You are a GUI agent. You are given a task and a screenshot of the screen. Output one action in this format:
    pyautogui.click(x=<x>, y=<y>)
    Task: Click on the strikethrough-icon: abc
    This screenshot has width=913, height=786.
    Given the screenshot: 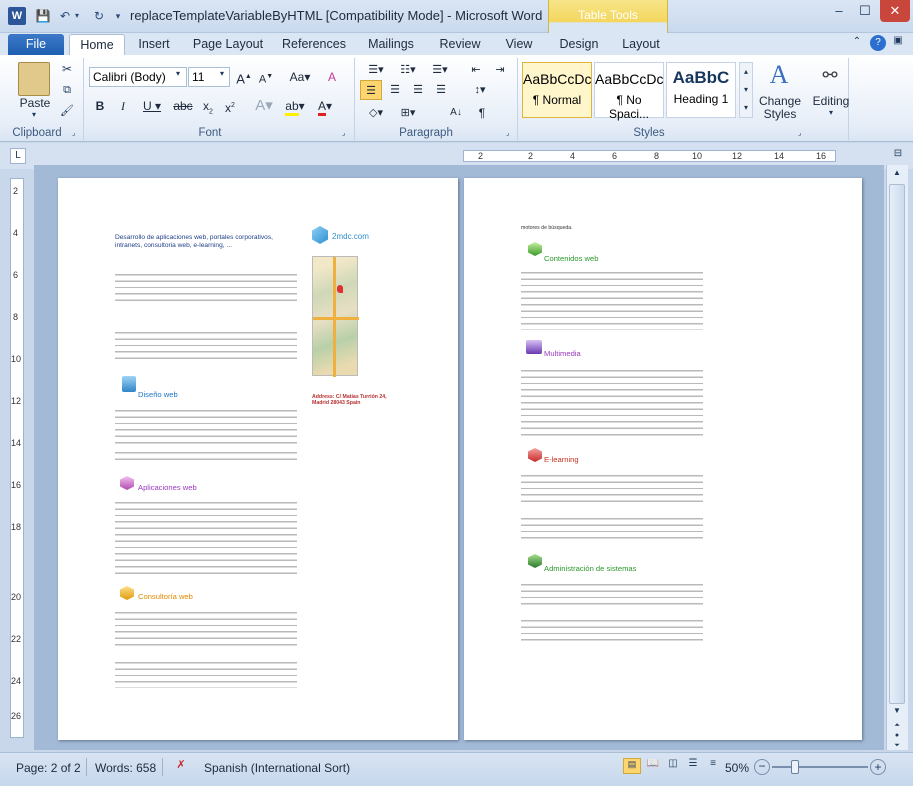 What is the action you would take?
    pyautogui.click(x=183, y=106)
    